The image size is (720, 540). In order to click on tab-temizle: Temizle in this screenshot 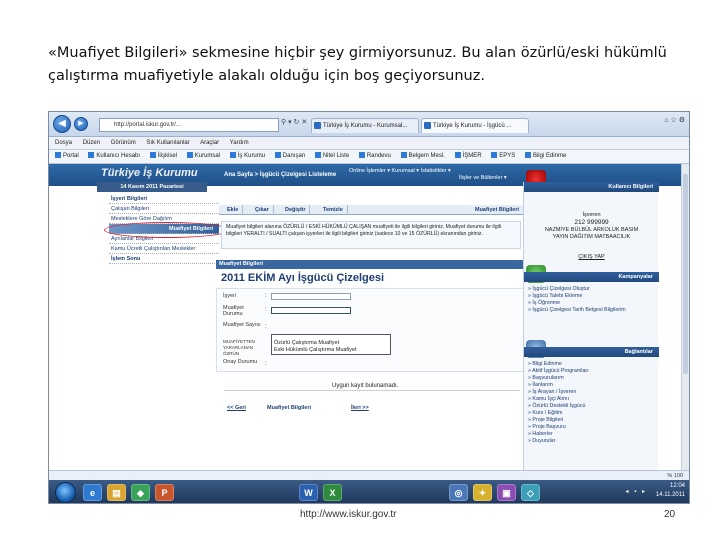, I will do `click(333, 210)`.